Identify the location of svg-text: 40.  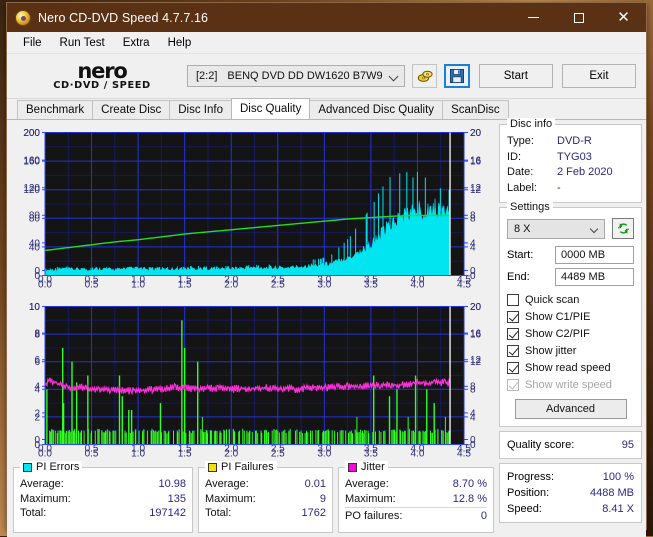
(35, 247).